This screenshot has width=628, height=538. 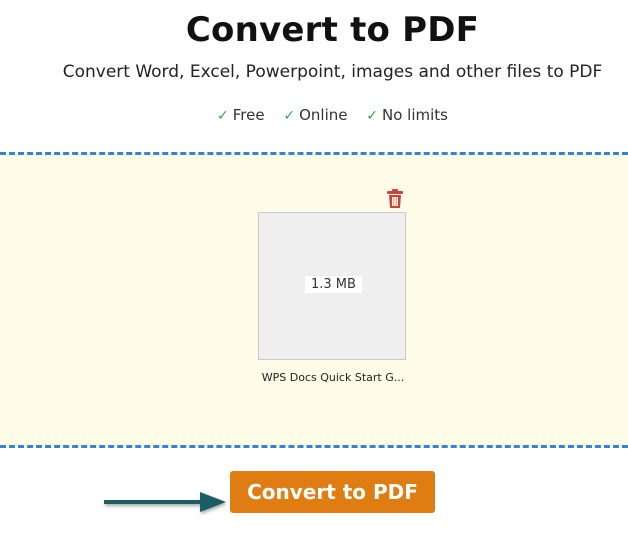 What do you see at coordinates (332, 492) in the screenshot?
I see `convert-to-pdf-button: Convert to PDF` at bounding box center [332, 492].